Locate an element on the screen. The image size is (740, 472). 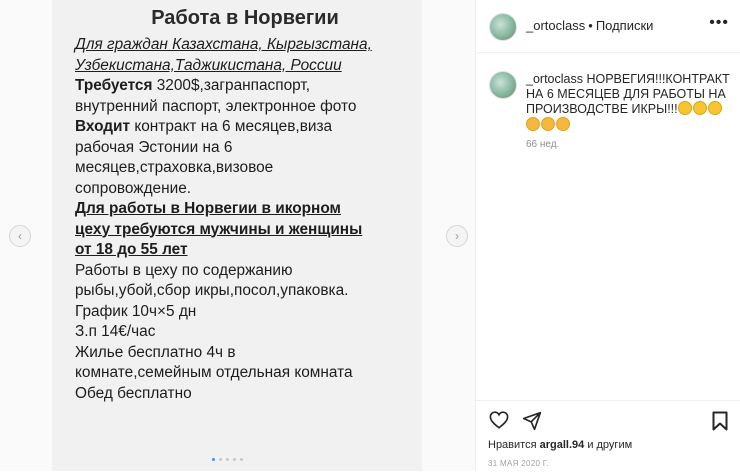
post-image-line: цеху требуются мужчины и женщины is located at coordinates (245, 230).